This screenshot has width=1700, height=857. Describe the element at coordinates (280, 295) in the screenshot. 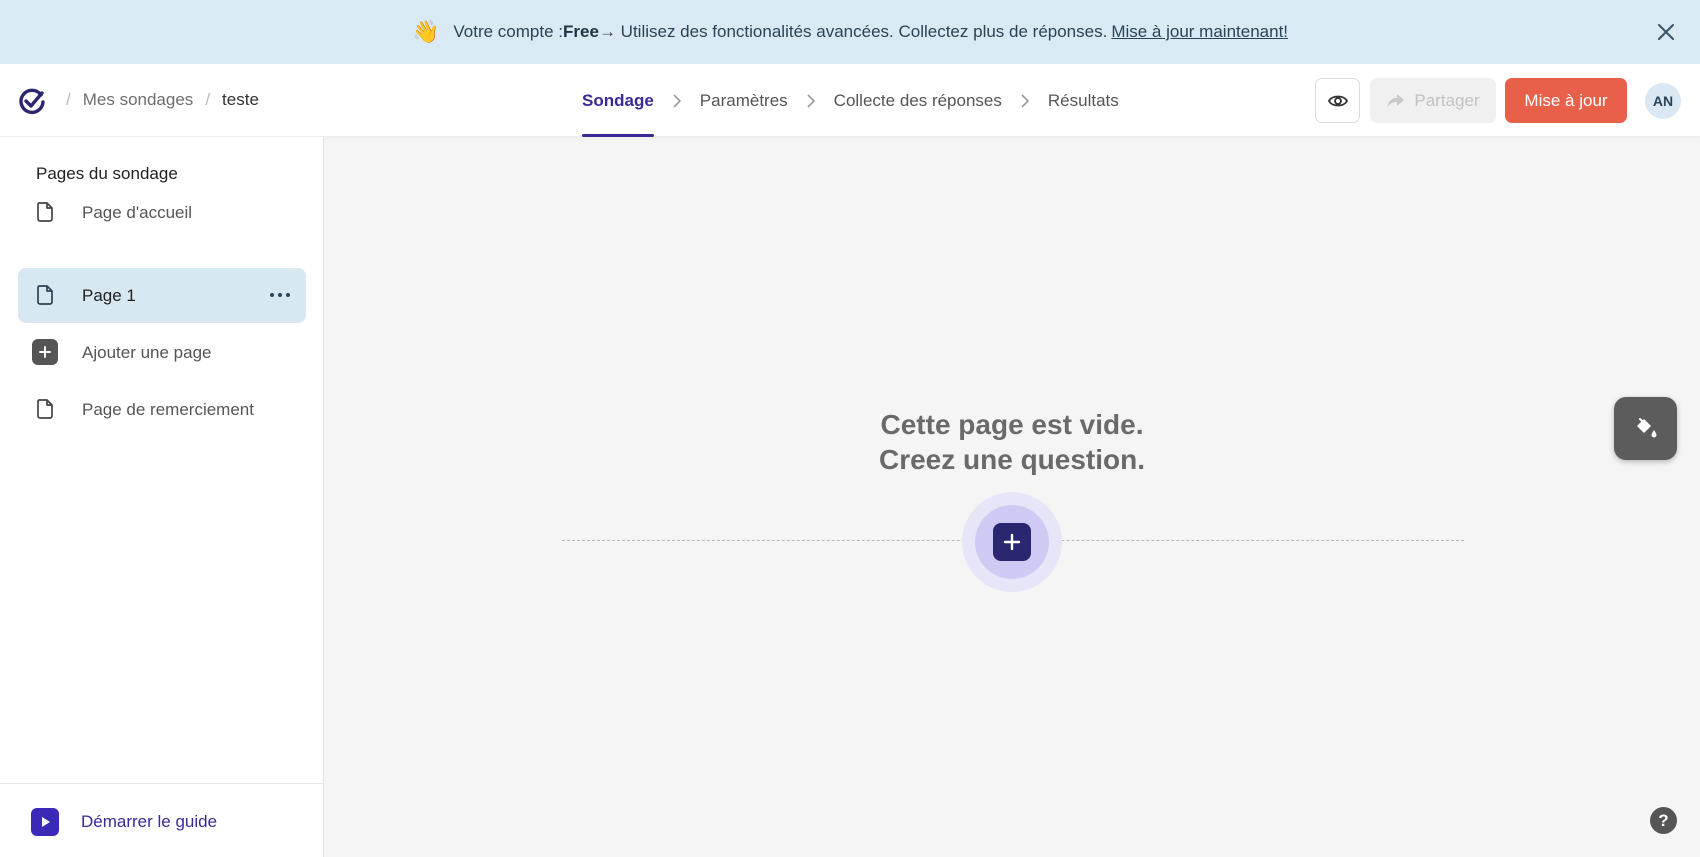

I see `more-options-icon` at that location.